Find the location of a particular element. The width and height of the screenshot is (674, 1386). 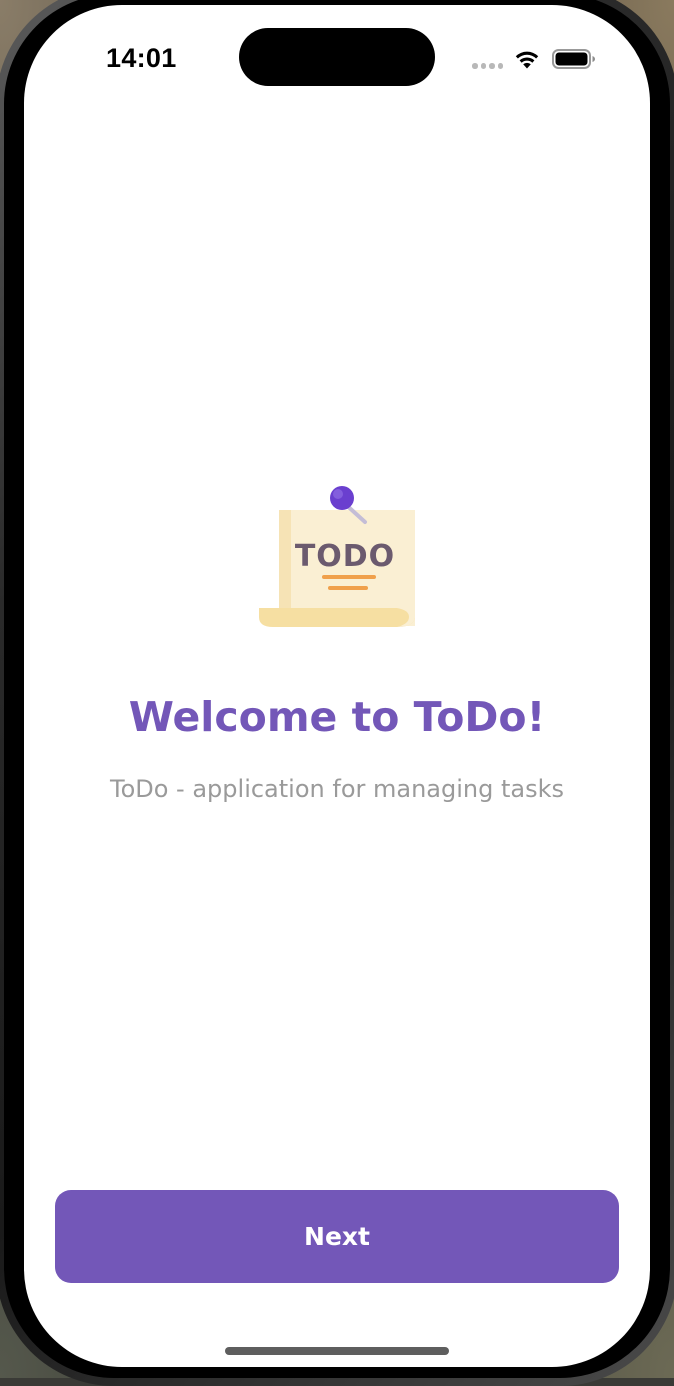

signal-dots-icon is located at coordinates (488, 66).